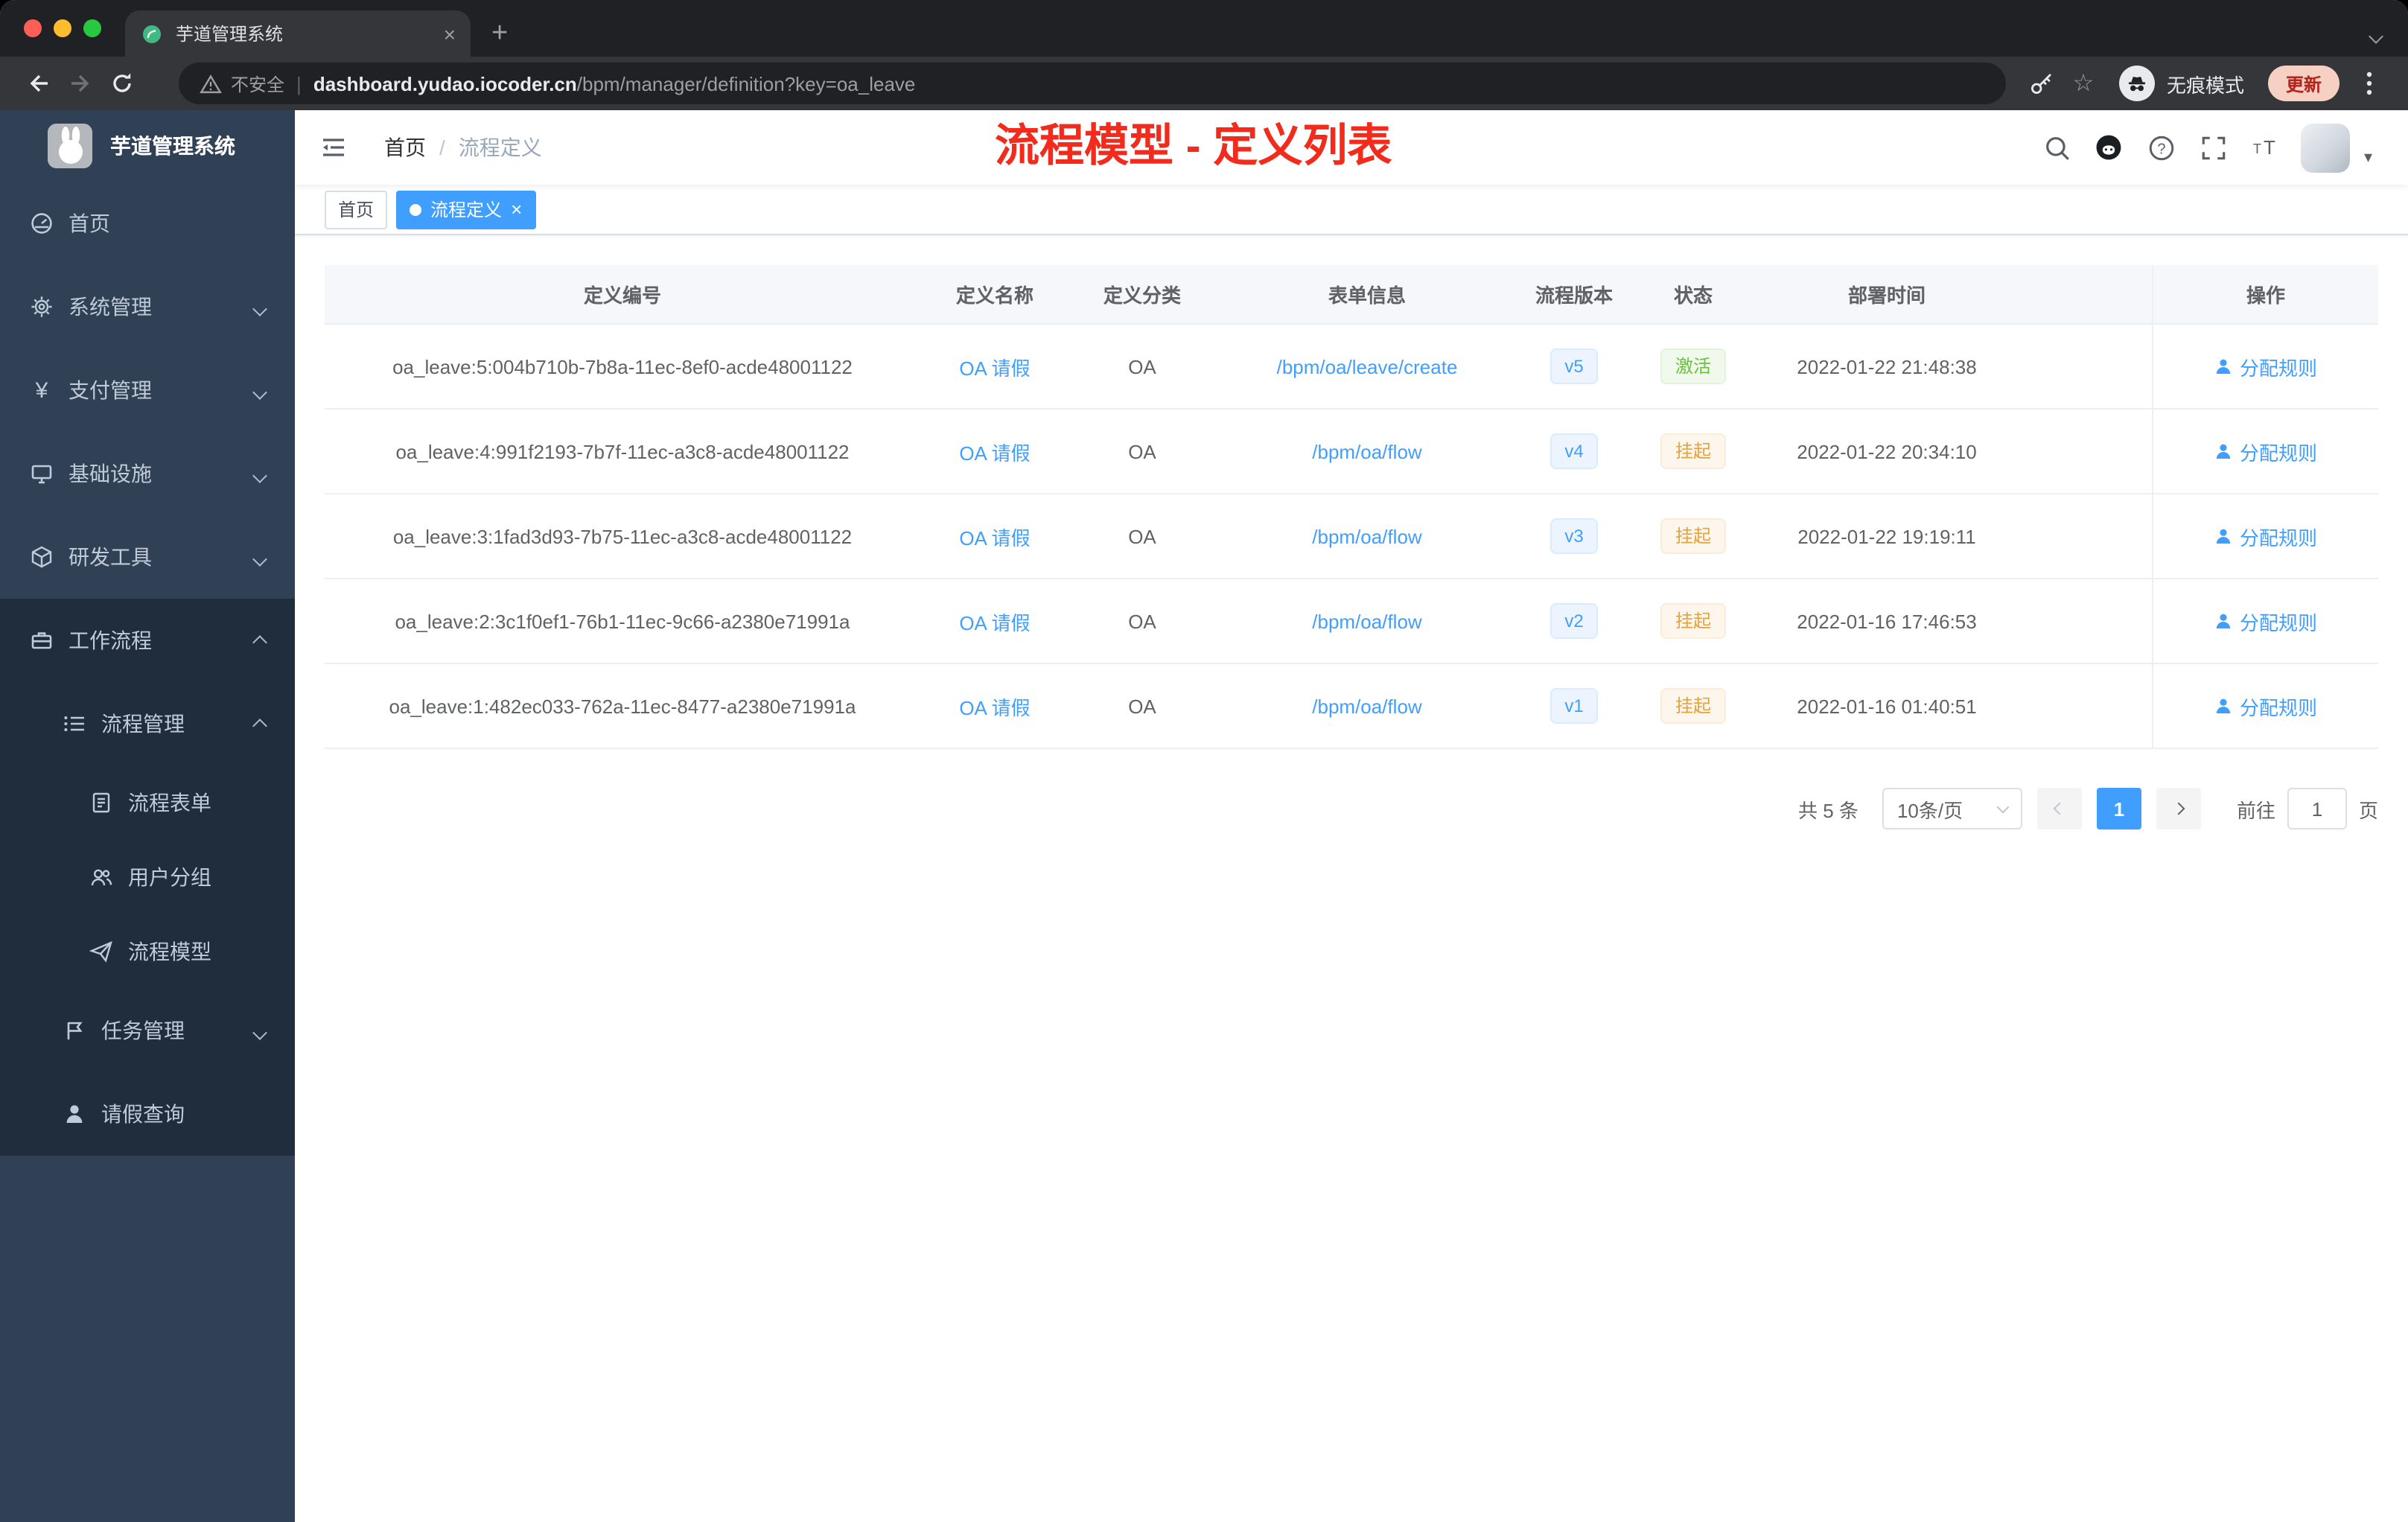 The width and height of the screenshot is (2408, 1522). Describe the element at coordinates (466, 209) in the screenshot. I see `tag-process-definition: 流程定义 ×` at that location.